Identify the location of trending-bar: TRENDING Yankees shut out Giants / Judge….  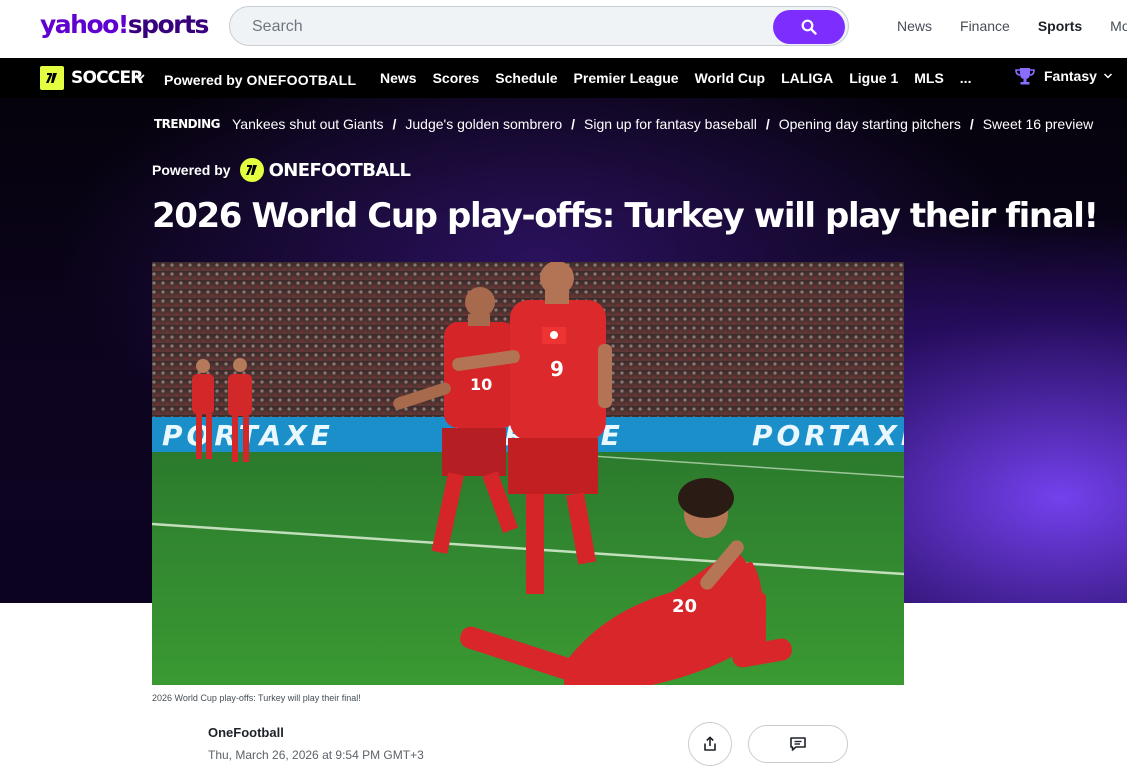
(623, 124).